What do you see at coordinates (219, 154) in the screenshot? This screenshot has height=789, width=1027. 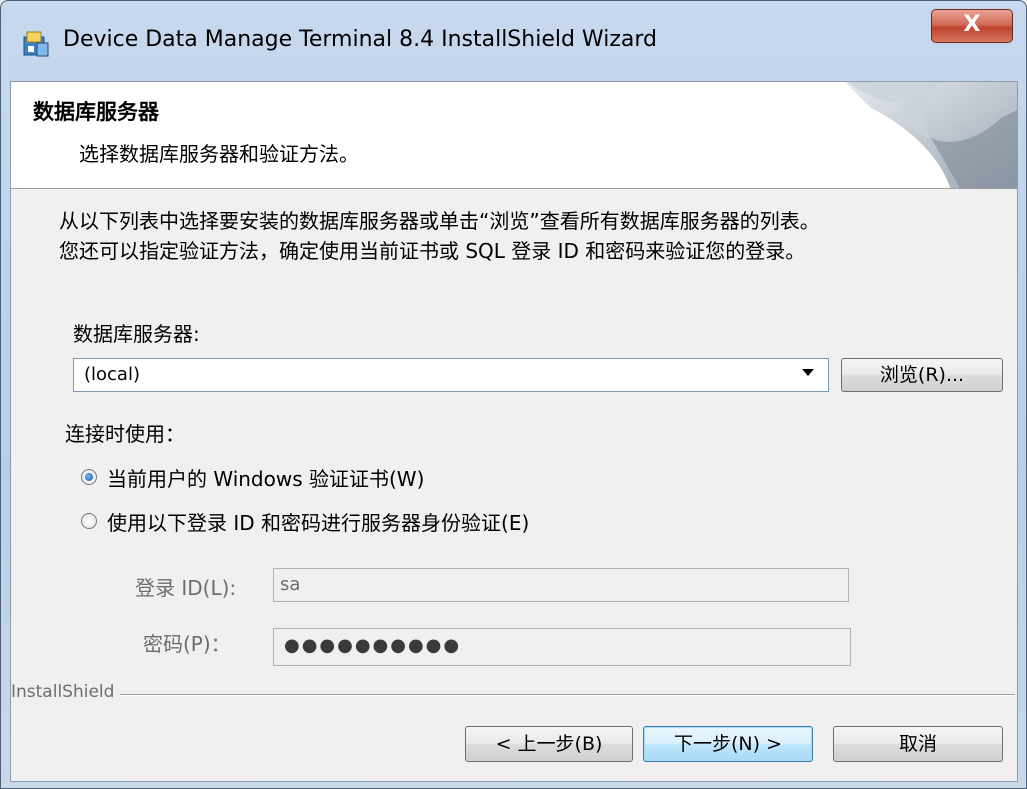 I see `page-subtitle: 选择数据库服务器和验证方法。` at bounding box center [219, 154].